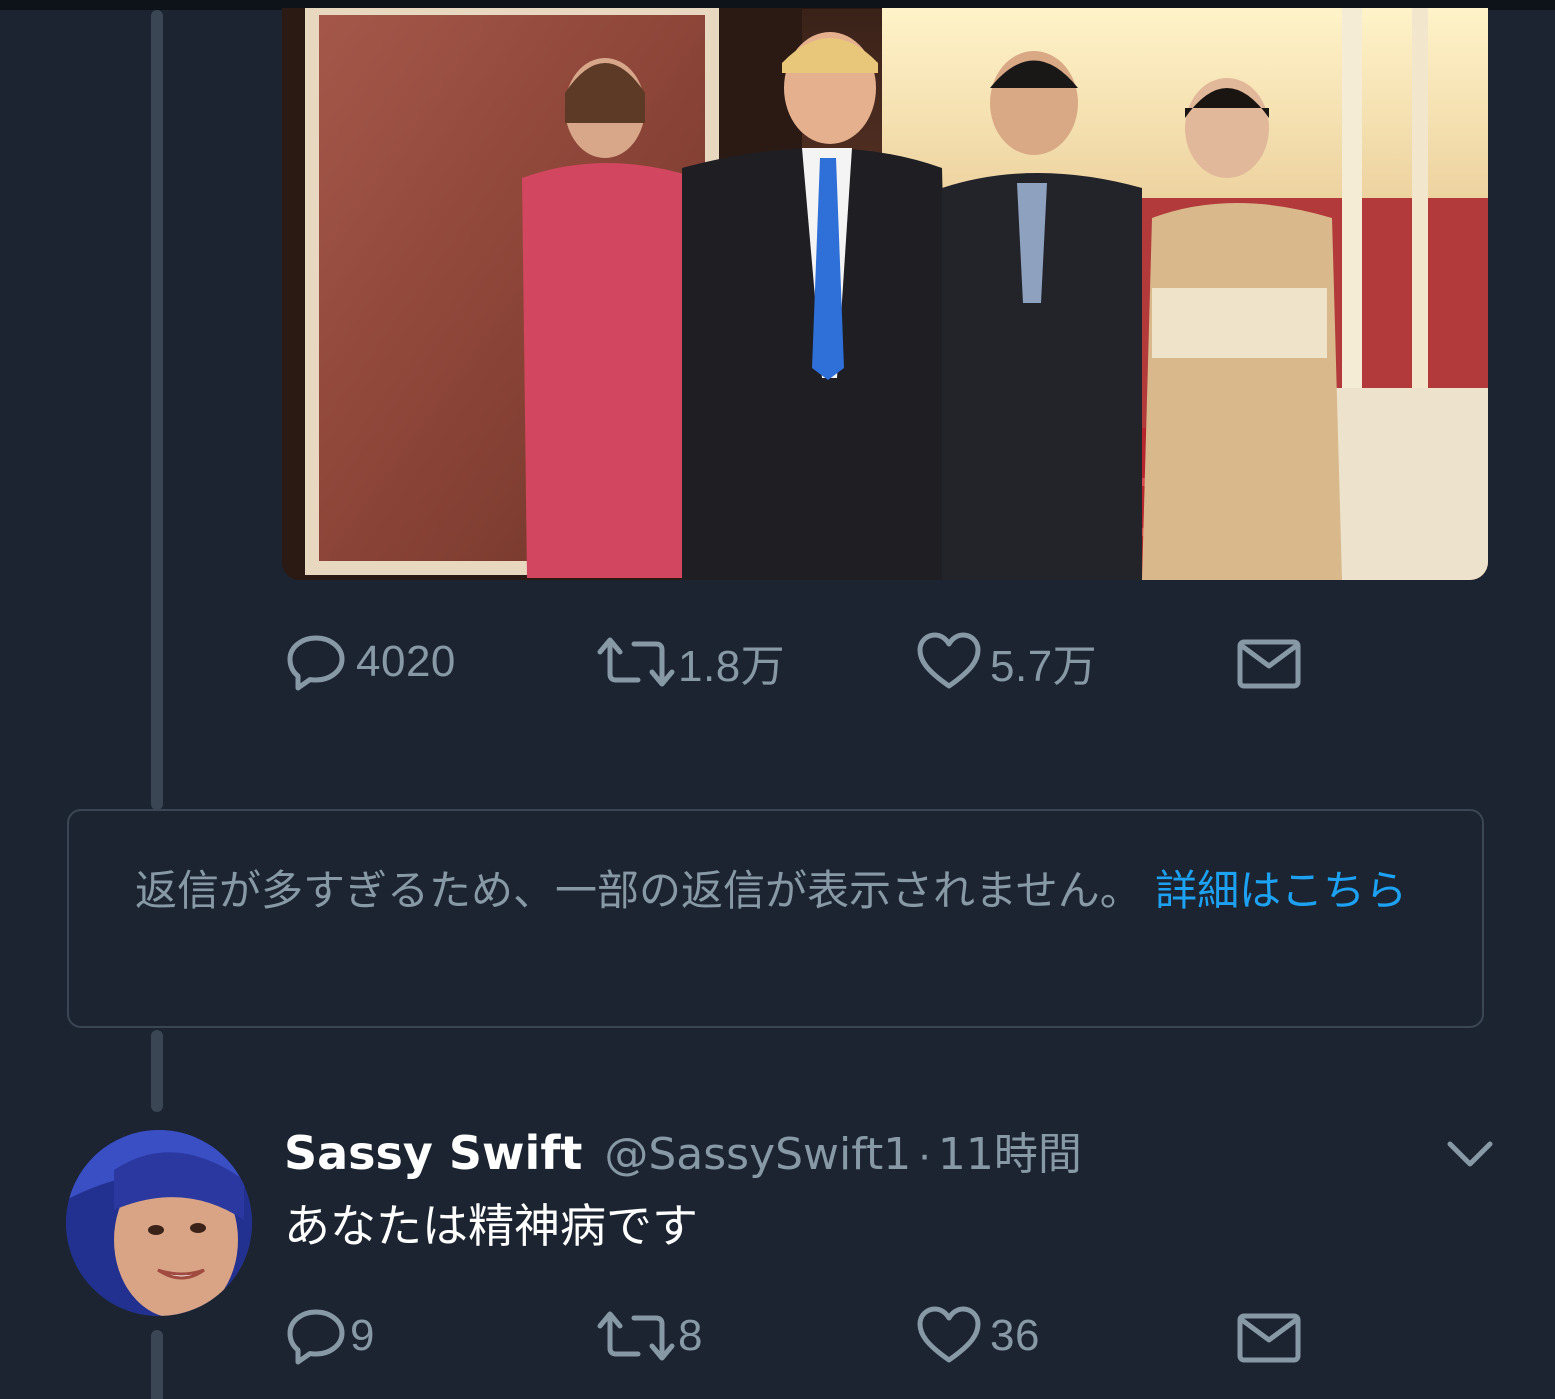  I want to click on hidden-replies-notice: 返信が多すぎるため、一部の返信が表示されません。 詳細はこちら, so click(775, 918).